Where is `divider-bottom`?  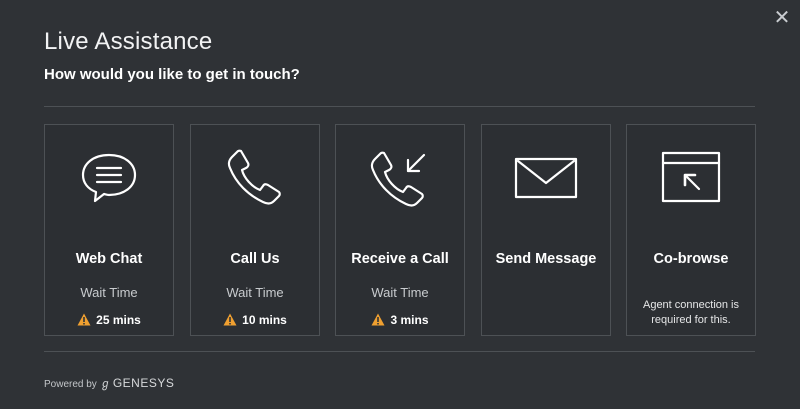
divider-bottom is located at coordinates (399, 351).